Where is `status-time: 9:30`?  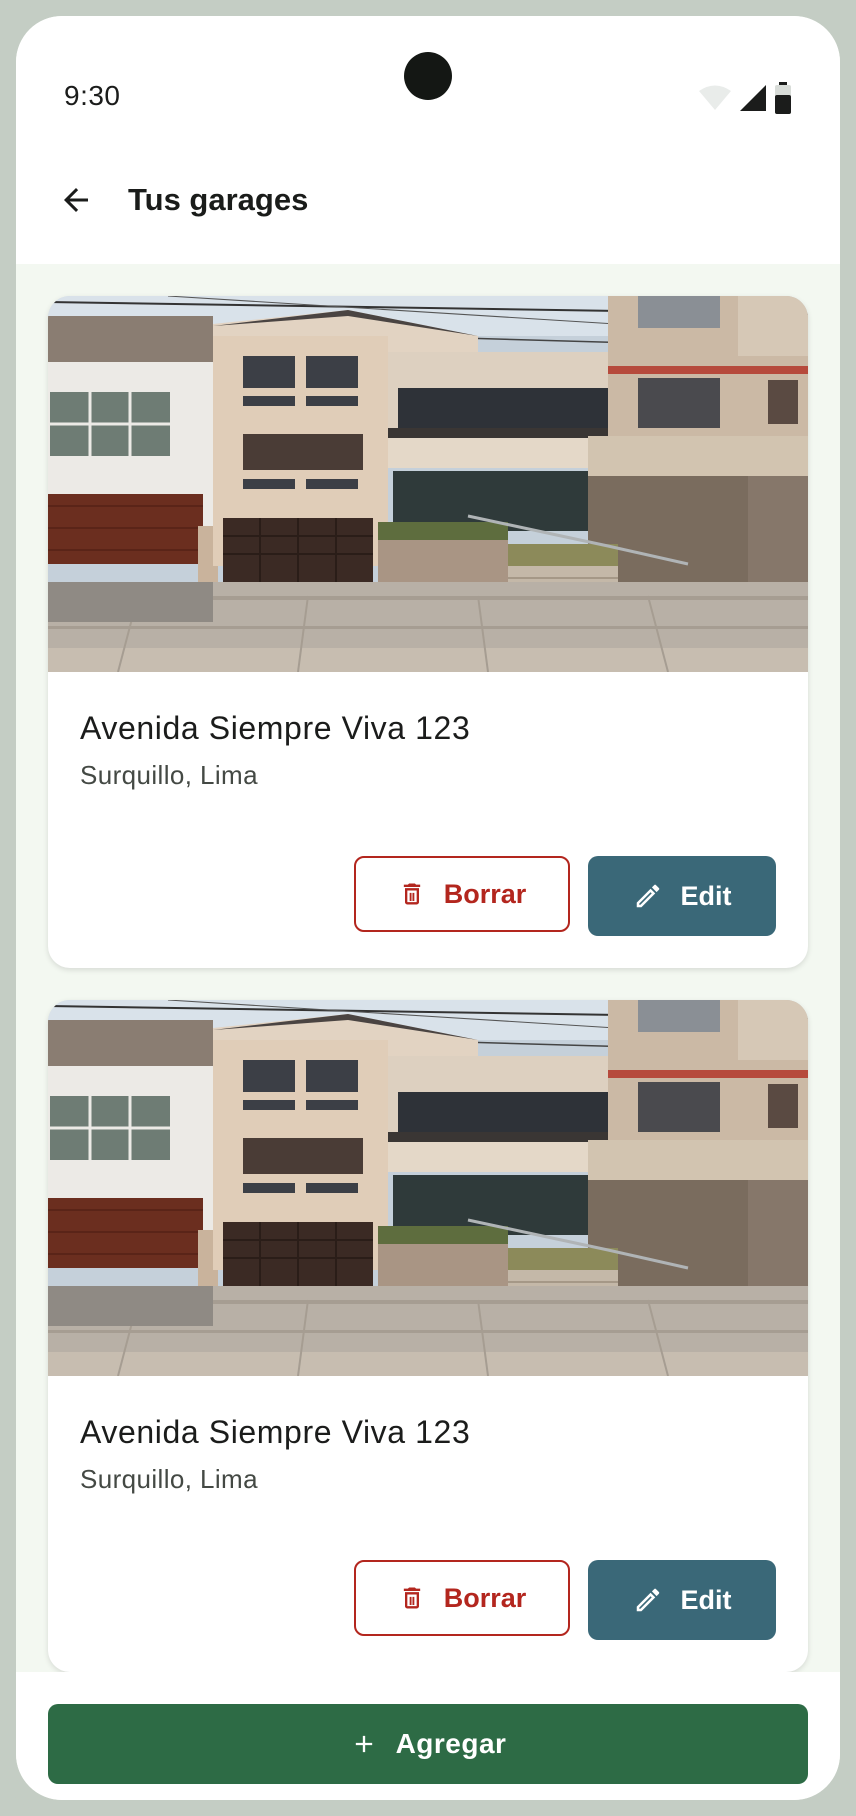
status-time: 9:30 is located at coordinates (92, 95).